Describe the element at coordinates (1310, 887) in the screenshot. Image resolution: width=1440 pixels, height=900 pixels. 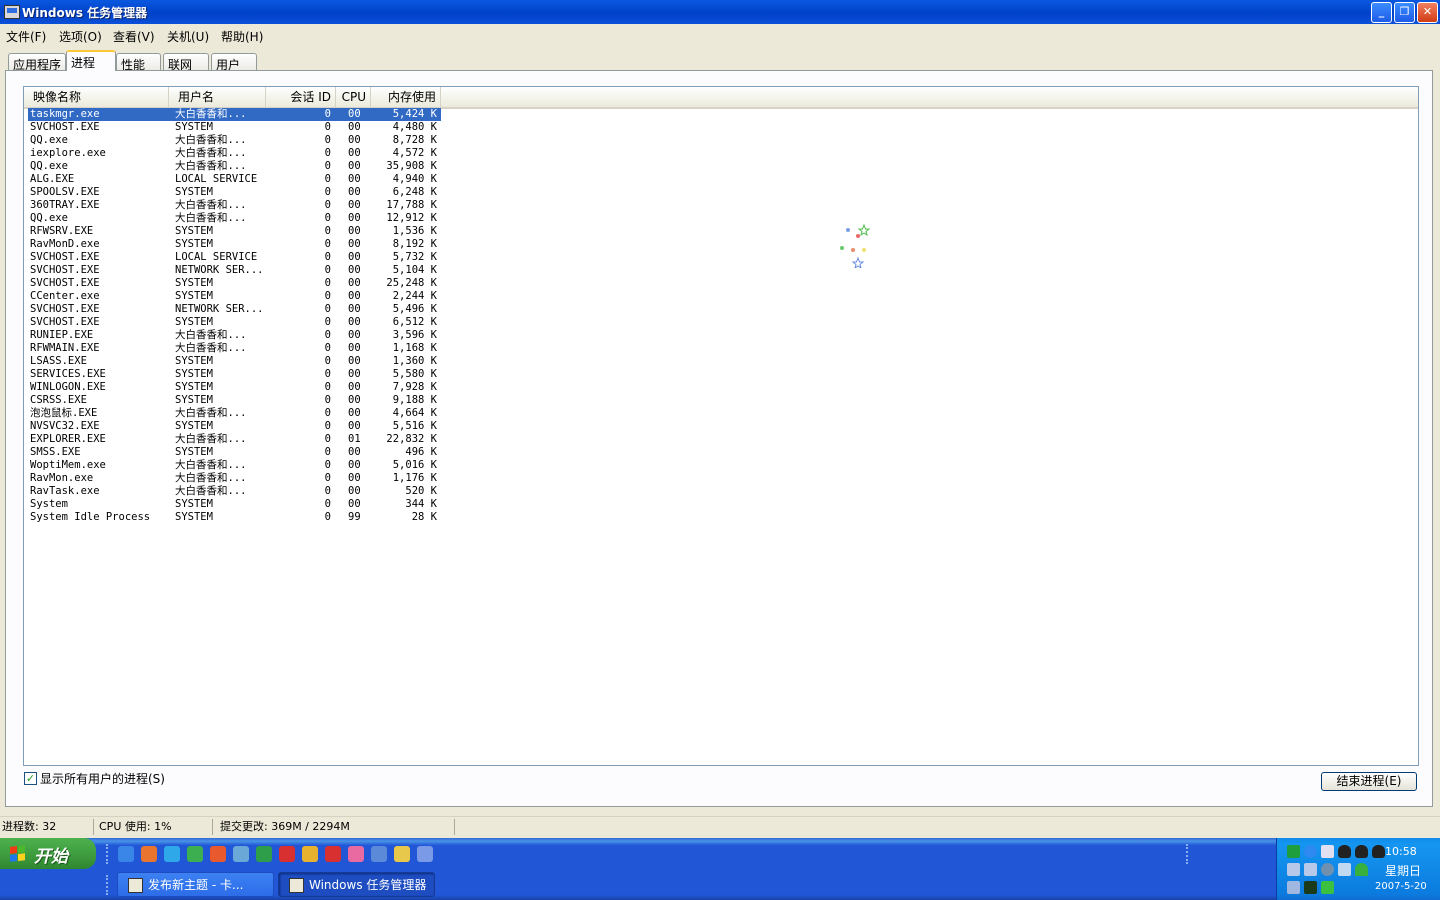
I see `monitor-icon` at that location.